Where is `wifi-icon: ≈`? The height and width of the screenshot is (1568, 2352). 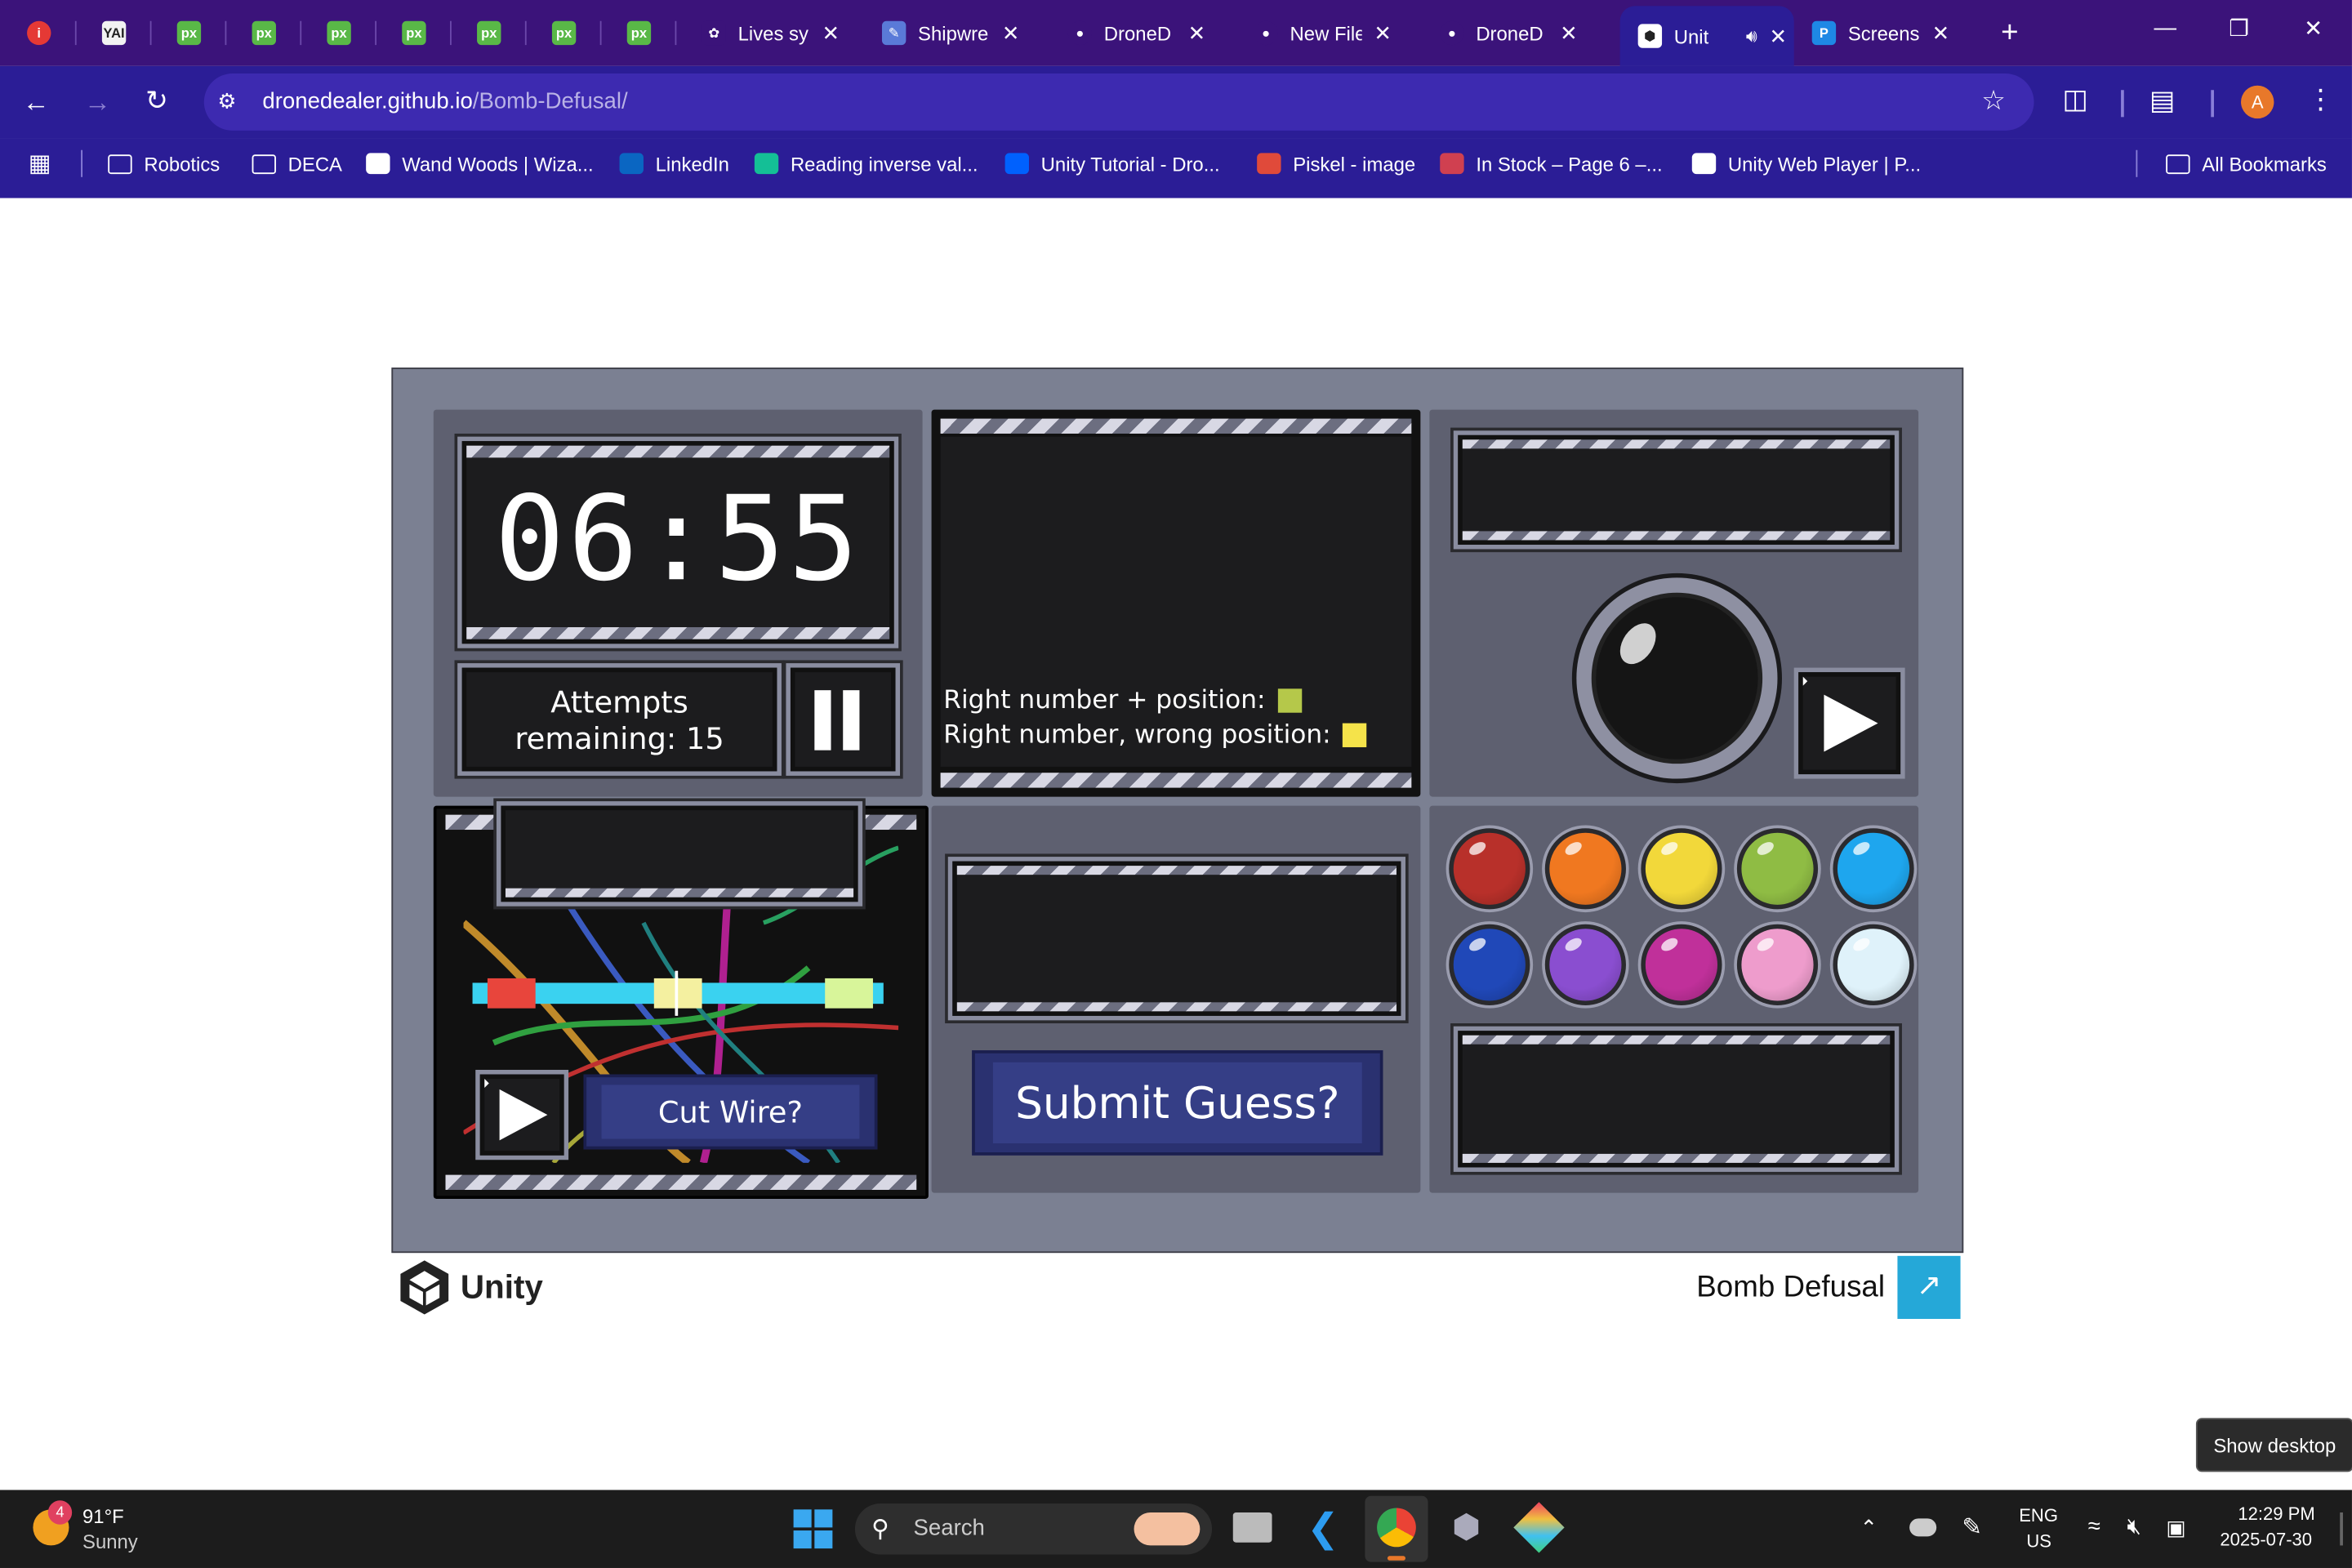 wifi-icon: ≈ is located at coordinates (2094, 1526).